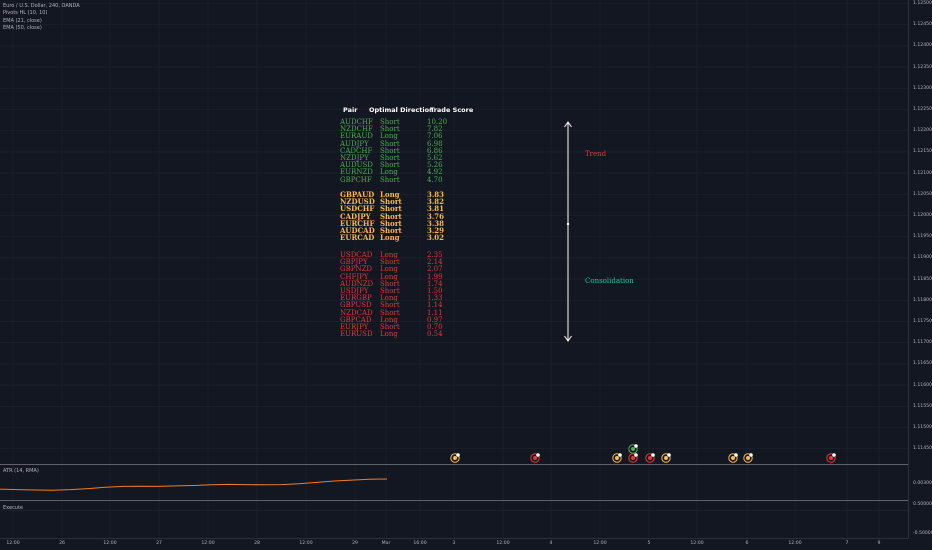 Image resolution: width=932 pixels, height=550 pixels. What do you see at coordinates (922, 3) in the screenshot?
I see `price-axis-label: 1.12500` at bounding box center [922, 3].